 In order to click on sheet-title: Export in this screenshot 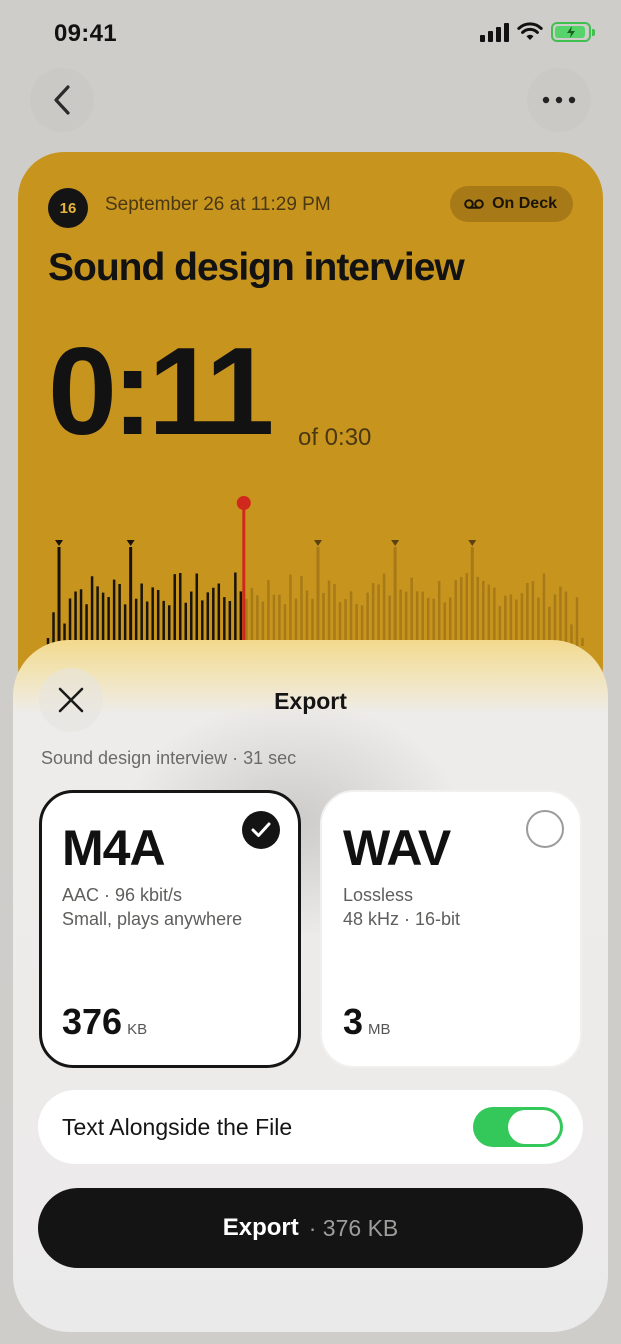, I will do `click(310, 701)`.